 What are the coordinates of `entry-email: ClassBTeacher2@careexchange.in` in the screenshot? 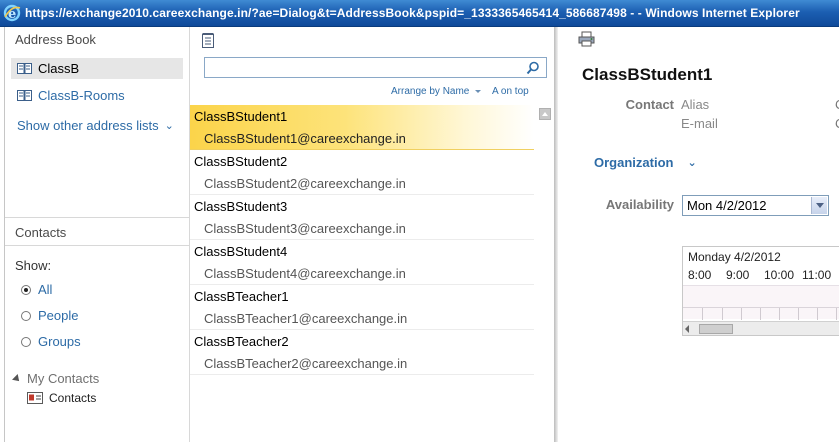 It's located at (306, 363).